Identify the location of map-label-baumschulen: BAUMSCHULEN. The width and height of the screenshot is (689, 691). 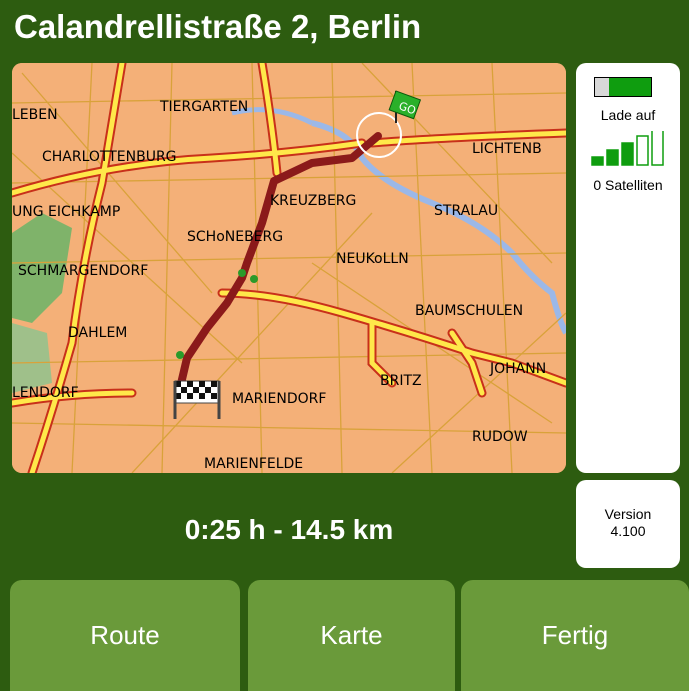
(469, 311).